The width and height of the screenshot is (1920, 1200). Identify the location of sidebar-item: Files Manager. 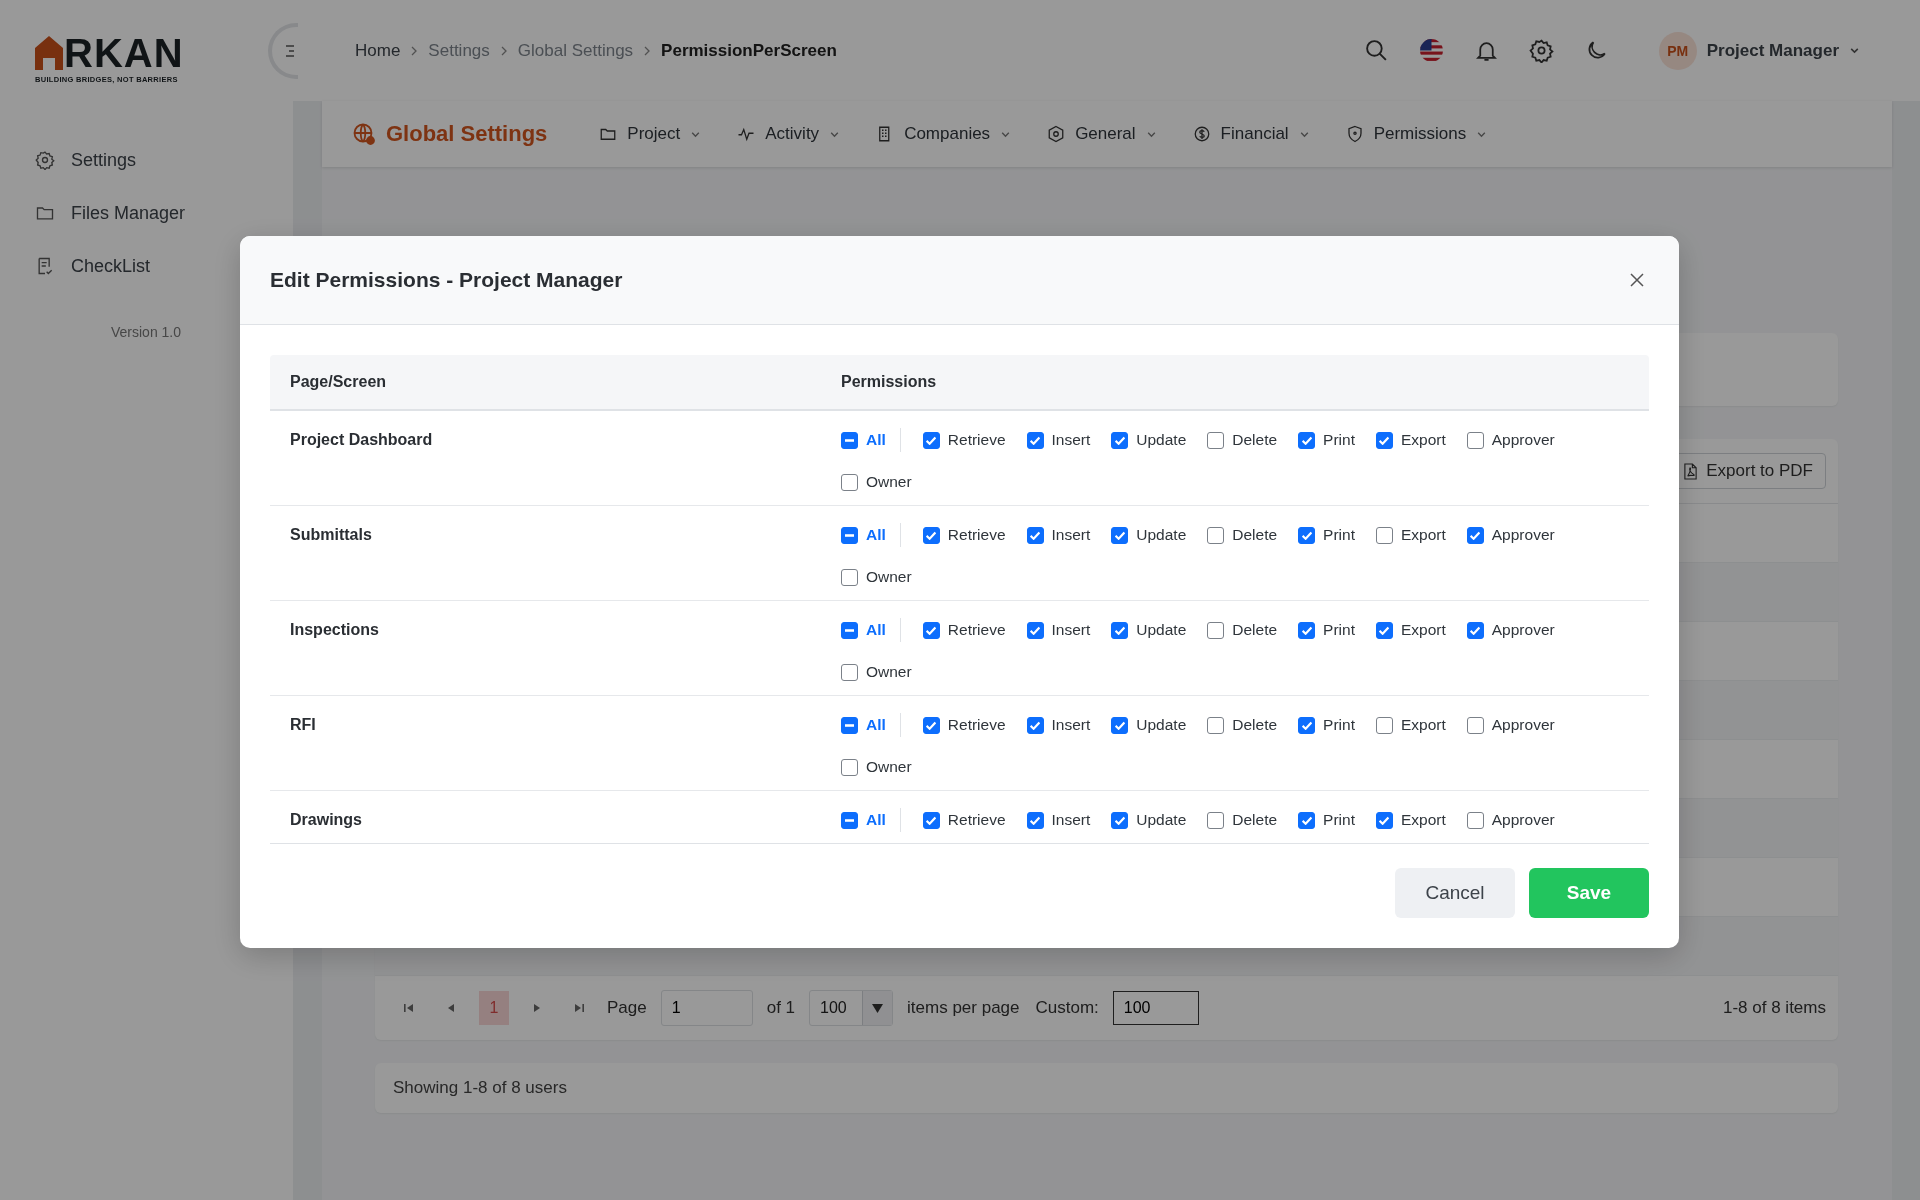
(164, 213).